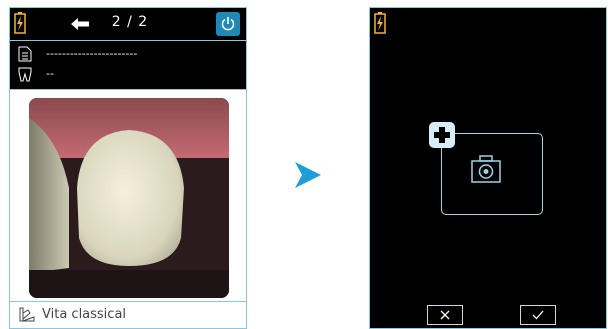  I want to click on record-value: -----------------------, so click(92, 53).